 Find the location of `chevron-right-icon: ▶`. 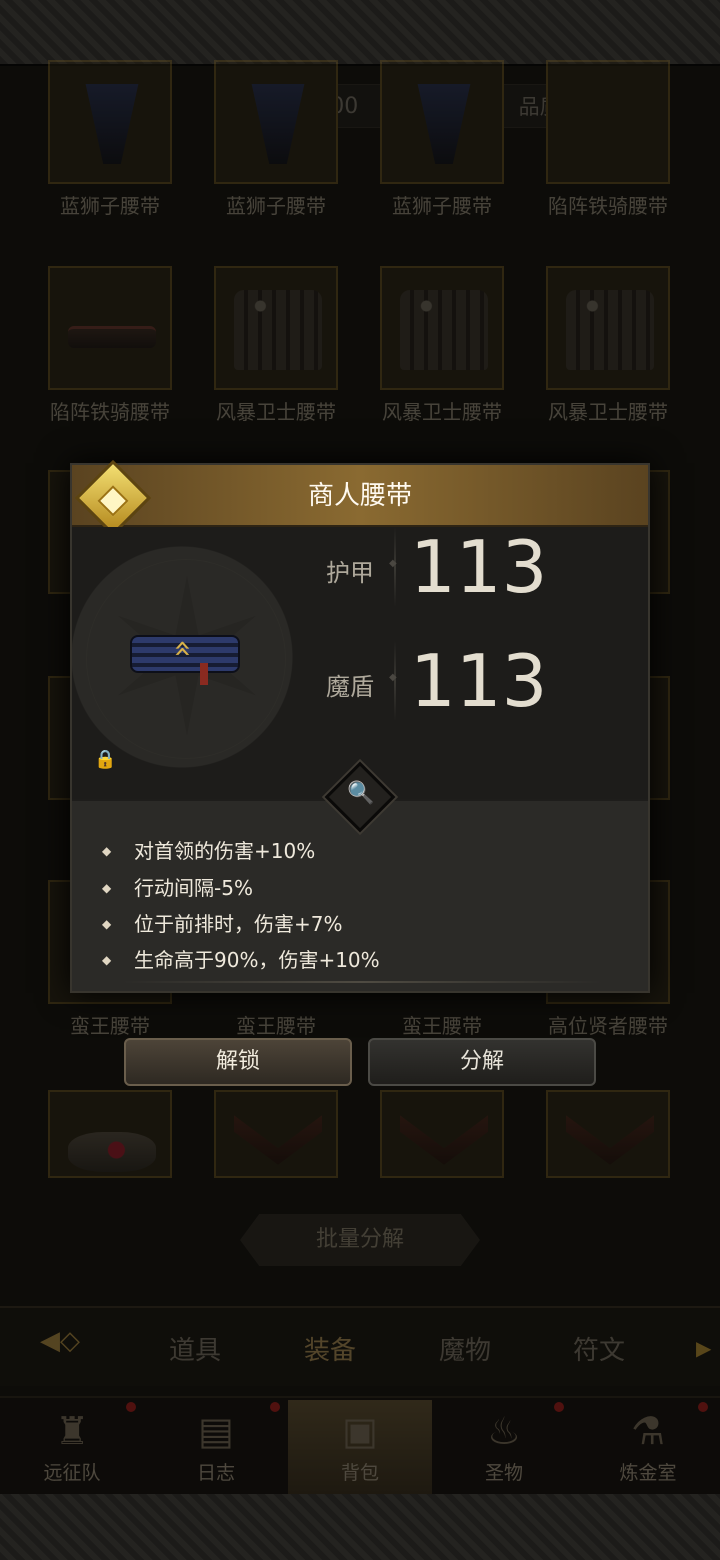

chevron-right-icon: ▶ is located at coordinates (703, 1348).